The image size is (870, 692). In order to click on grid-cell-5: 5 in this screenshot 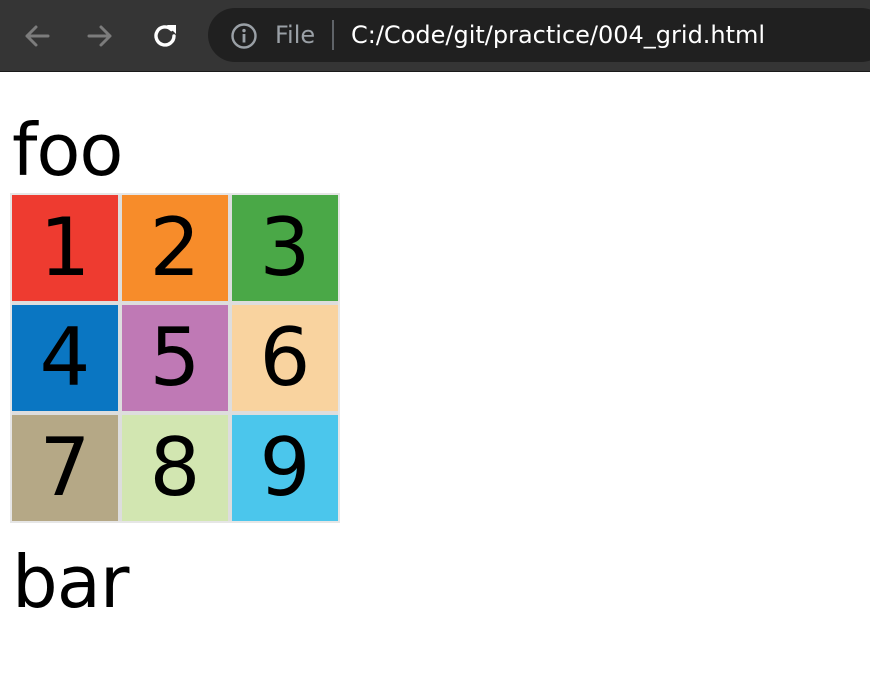, I will do `click(175, 358)`.